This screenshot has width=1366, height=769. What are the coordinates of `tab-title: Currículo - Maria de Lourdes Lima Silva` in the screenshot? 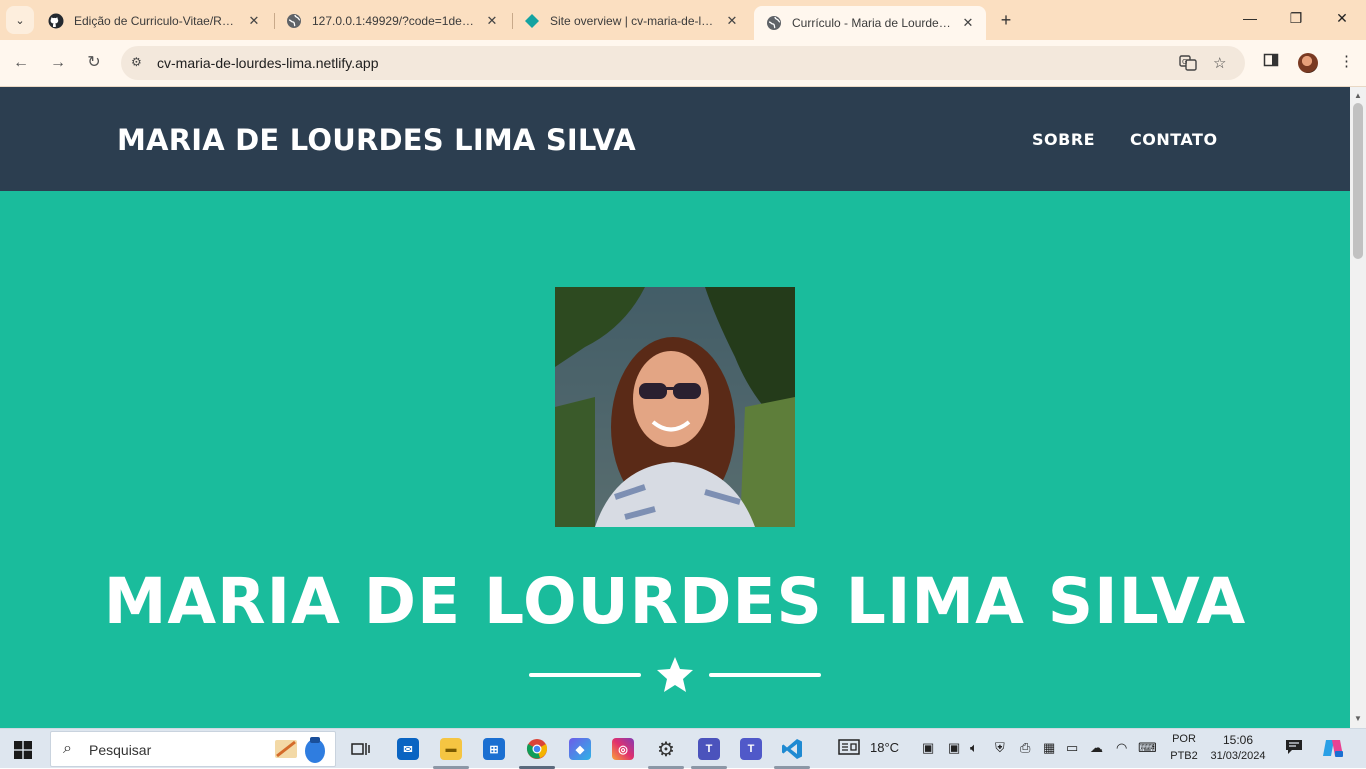 It's located at (873, 23).